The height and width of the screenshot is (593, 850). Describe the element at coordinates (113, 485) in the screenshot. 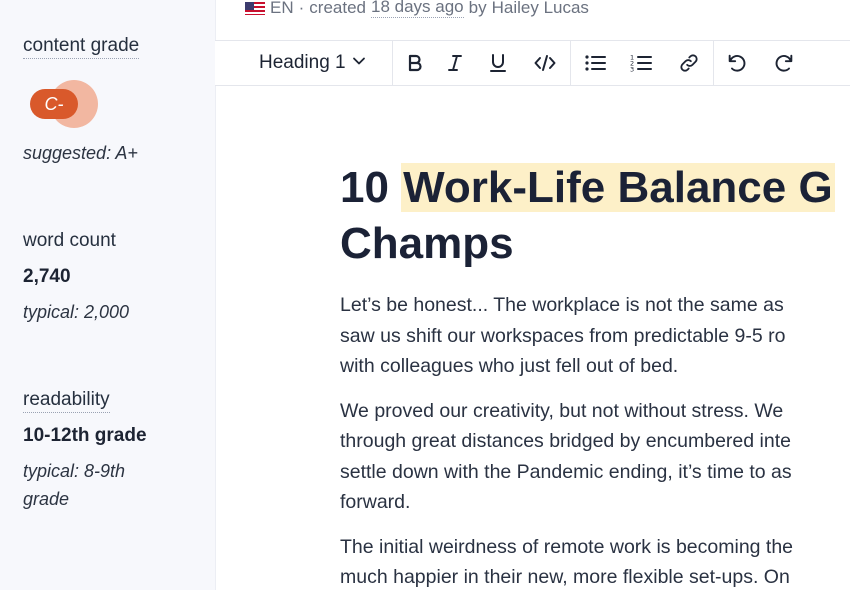

I see `readability-typical: typical: 8-9th grade` at that location.